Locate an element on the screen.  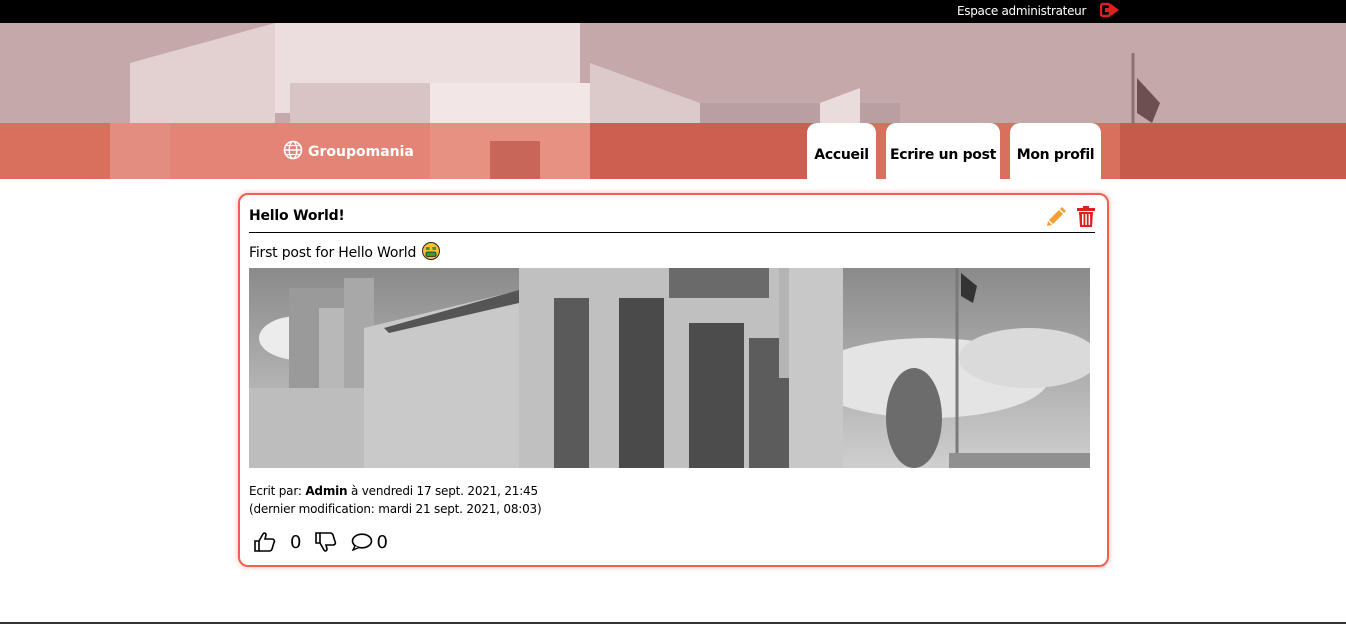
post-body-text: First post for Hello World is located at coordinates (333, 253).